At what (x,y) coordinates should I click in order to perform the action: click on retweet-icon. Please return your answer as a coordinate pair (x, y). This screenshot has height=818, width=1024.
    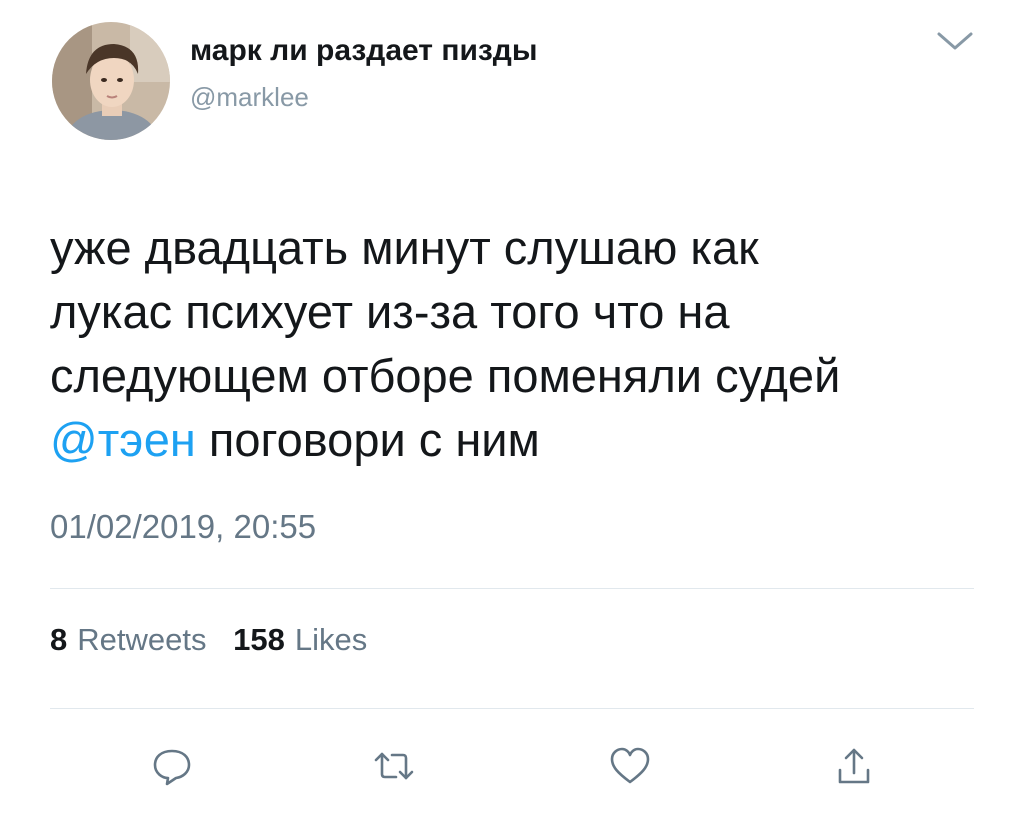
    Looking at the image, I should click on (394, 766).